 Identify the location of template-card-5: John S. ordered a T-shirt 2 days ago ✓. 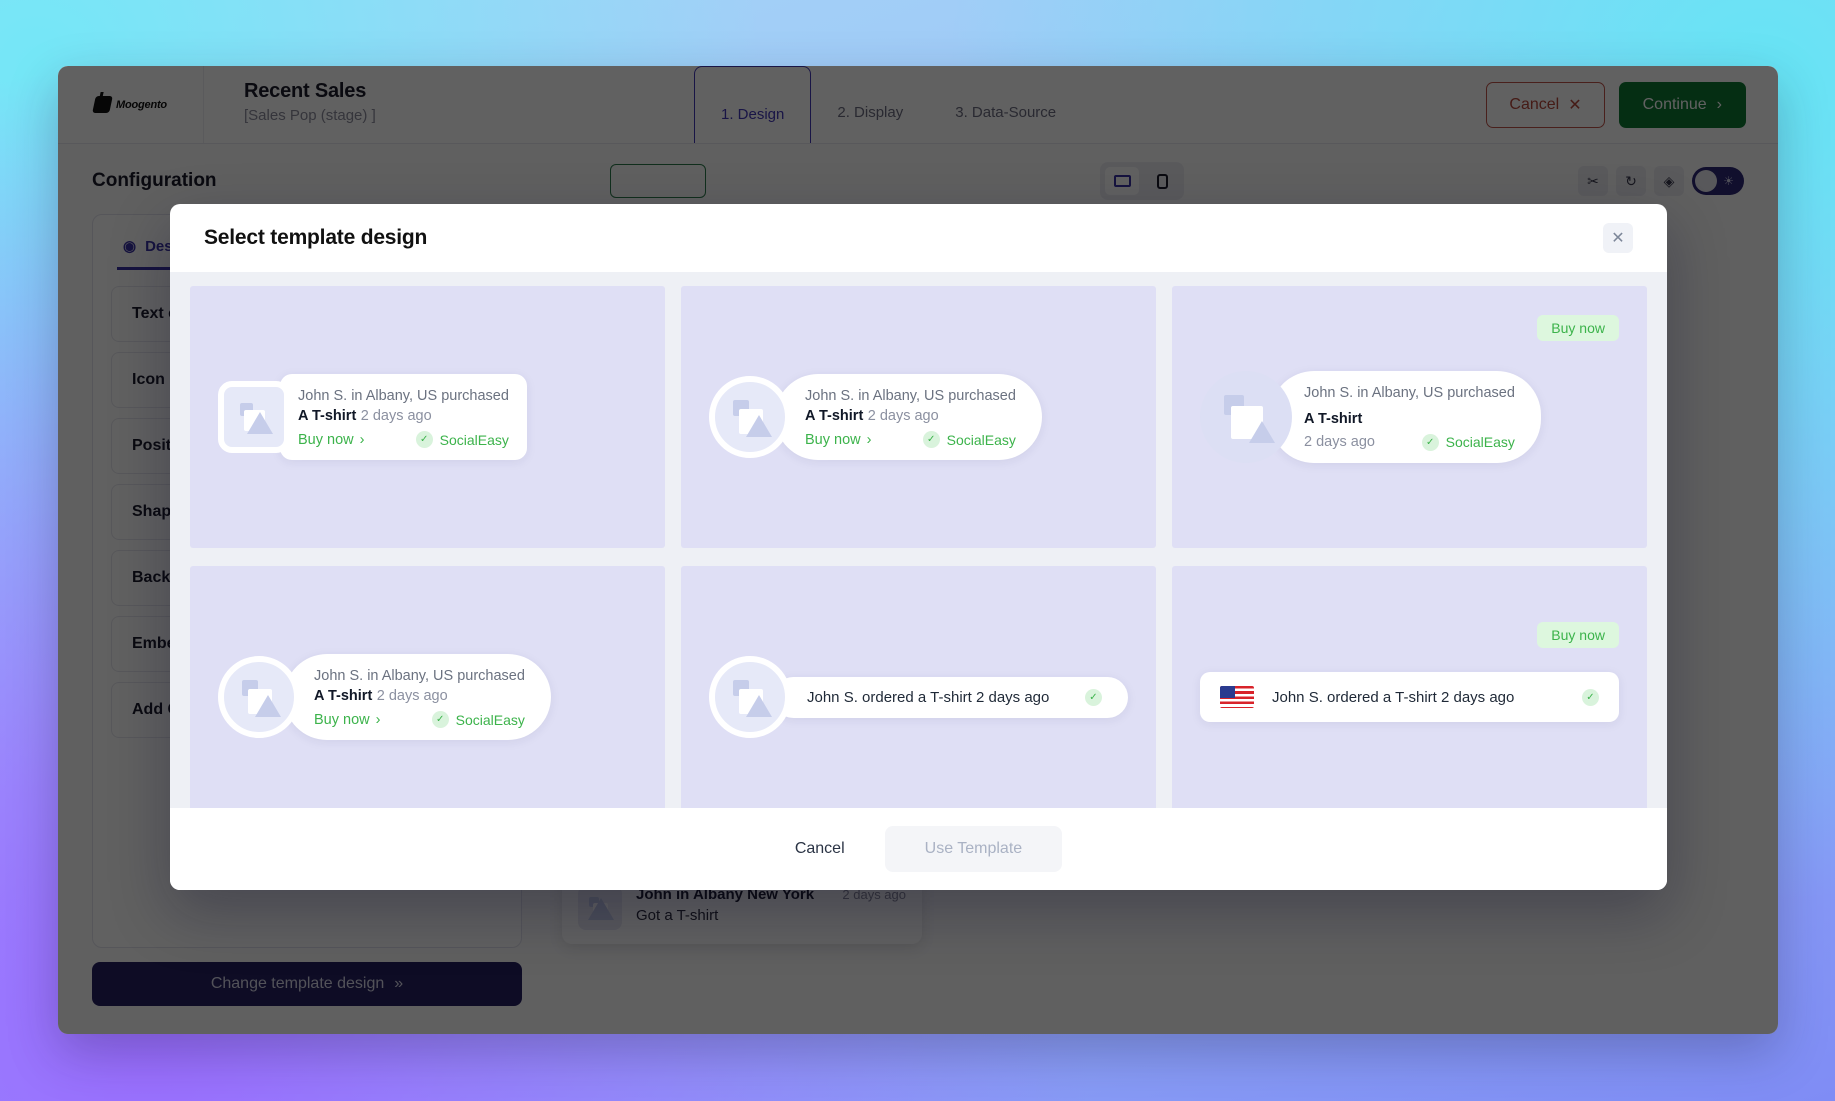
(918, 687).